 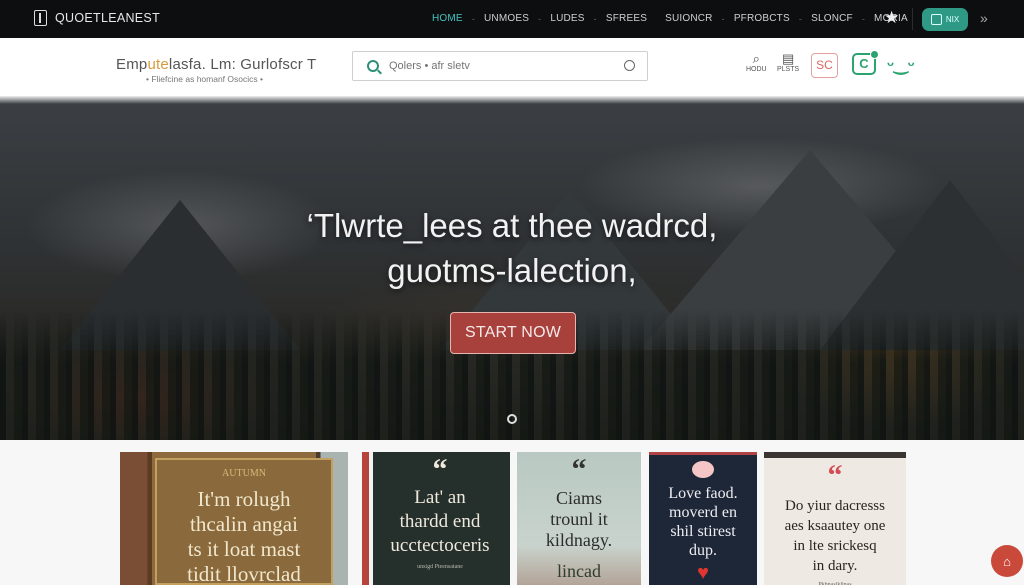 I want to click on brand-logo: QUOETLEANEST, so click(x=97, y=18).